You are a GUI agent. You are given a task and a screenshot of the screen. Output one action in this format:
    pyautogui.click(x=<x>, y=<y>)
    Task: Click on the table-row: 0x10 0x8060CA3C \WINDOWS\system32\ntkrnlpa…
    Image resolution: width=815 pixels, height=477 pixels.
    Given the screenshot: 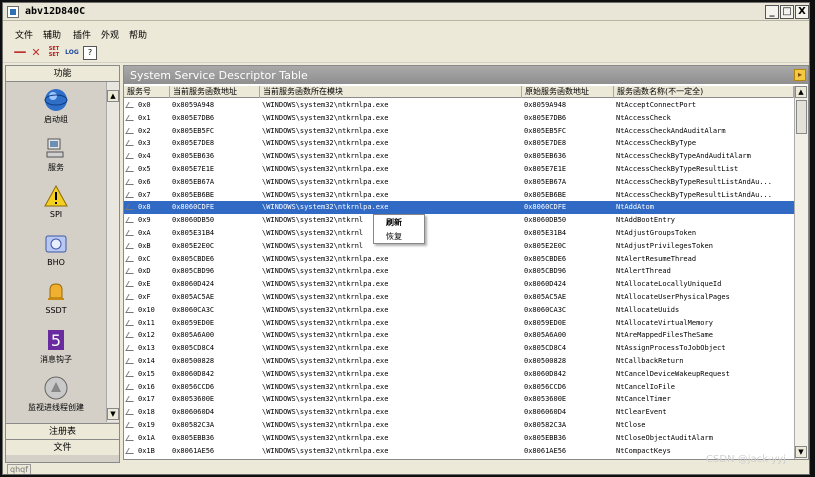 What is the action you would take?
    pyautogui.click(x=459, y=310)
    